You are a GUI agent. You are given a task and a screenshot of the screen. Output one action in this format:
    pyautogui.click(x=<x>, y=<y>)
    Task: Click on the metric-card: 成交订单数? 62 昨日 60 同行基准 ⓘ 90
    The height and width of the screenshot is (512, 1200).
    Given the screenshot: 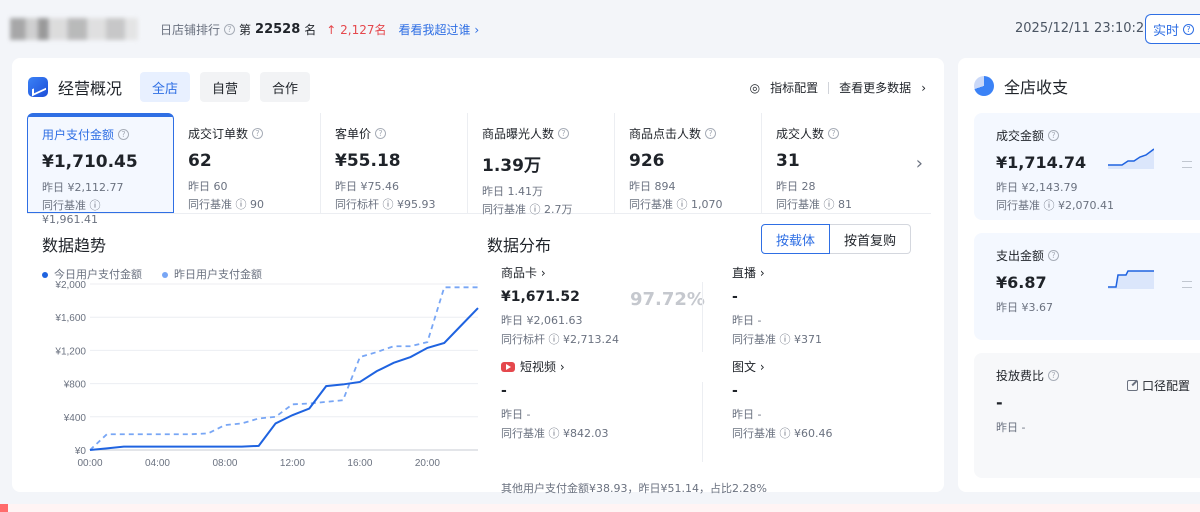 What is the action you would take?
    pyautogui.click(x=247, y=163)
    